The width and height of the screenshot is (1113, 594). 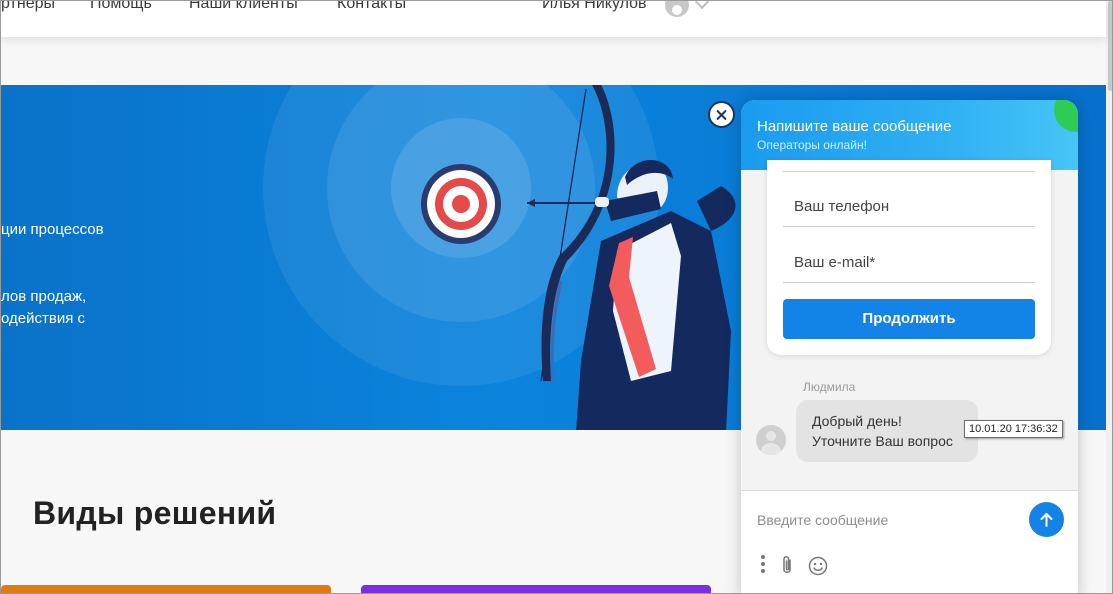 I want to click on email-field-placeholder: Ваш e-mail*, so click(x=835, y=262).